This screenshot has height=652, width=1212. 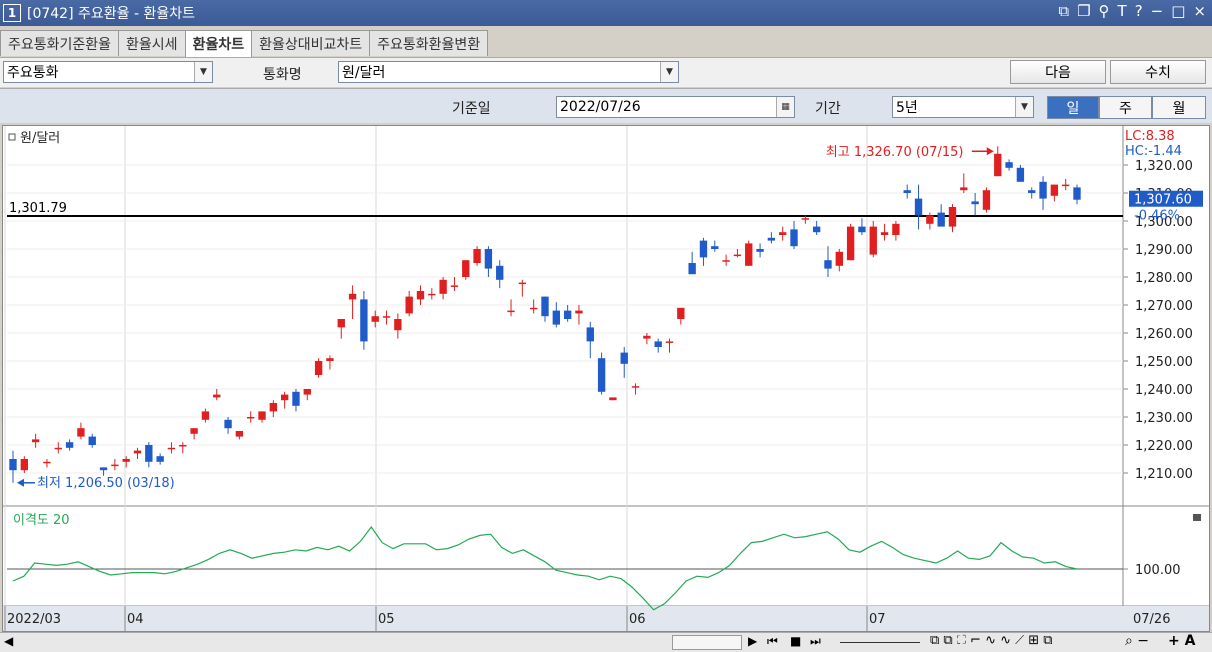 I want to click on tab-rate-chart: 환율차트, so click(x=218, y=43).